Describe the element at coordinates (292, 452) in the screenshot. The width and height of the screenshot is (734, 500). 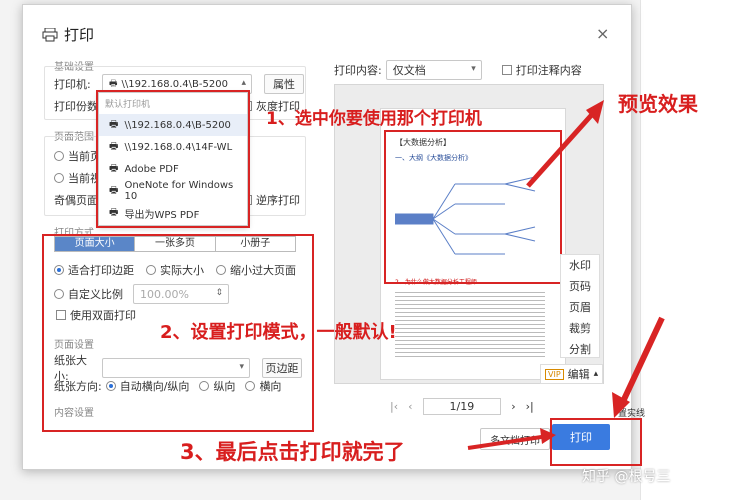
I see `annotation-3: 3、最后点击打印就完了` at that location.